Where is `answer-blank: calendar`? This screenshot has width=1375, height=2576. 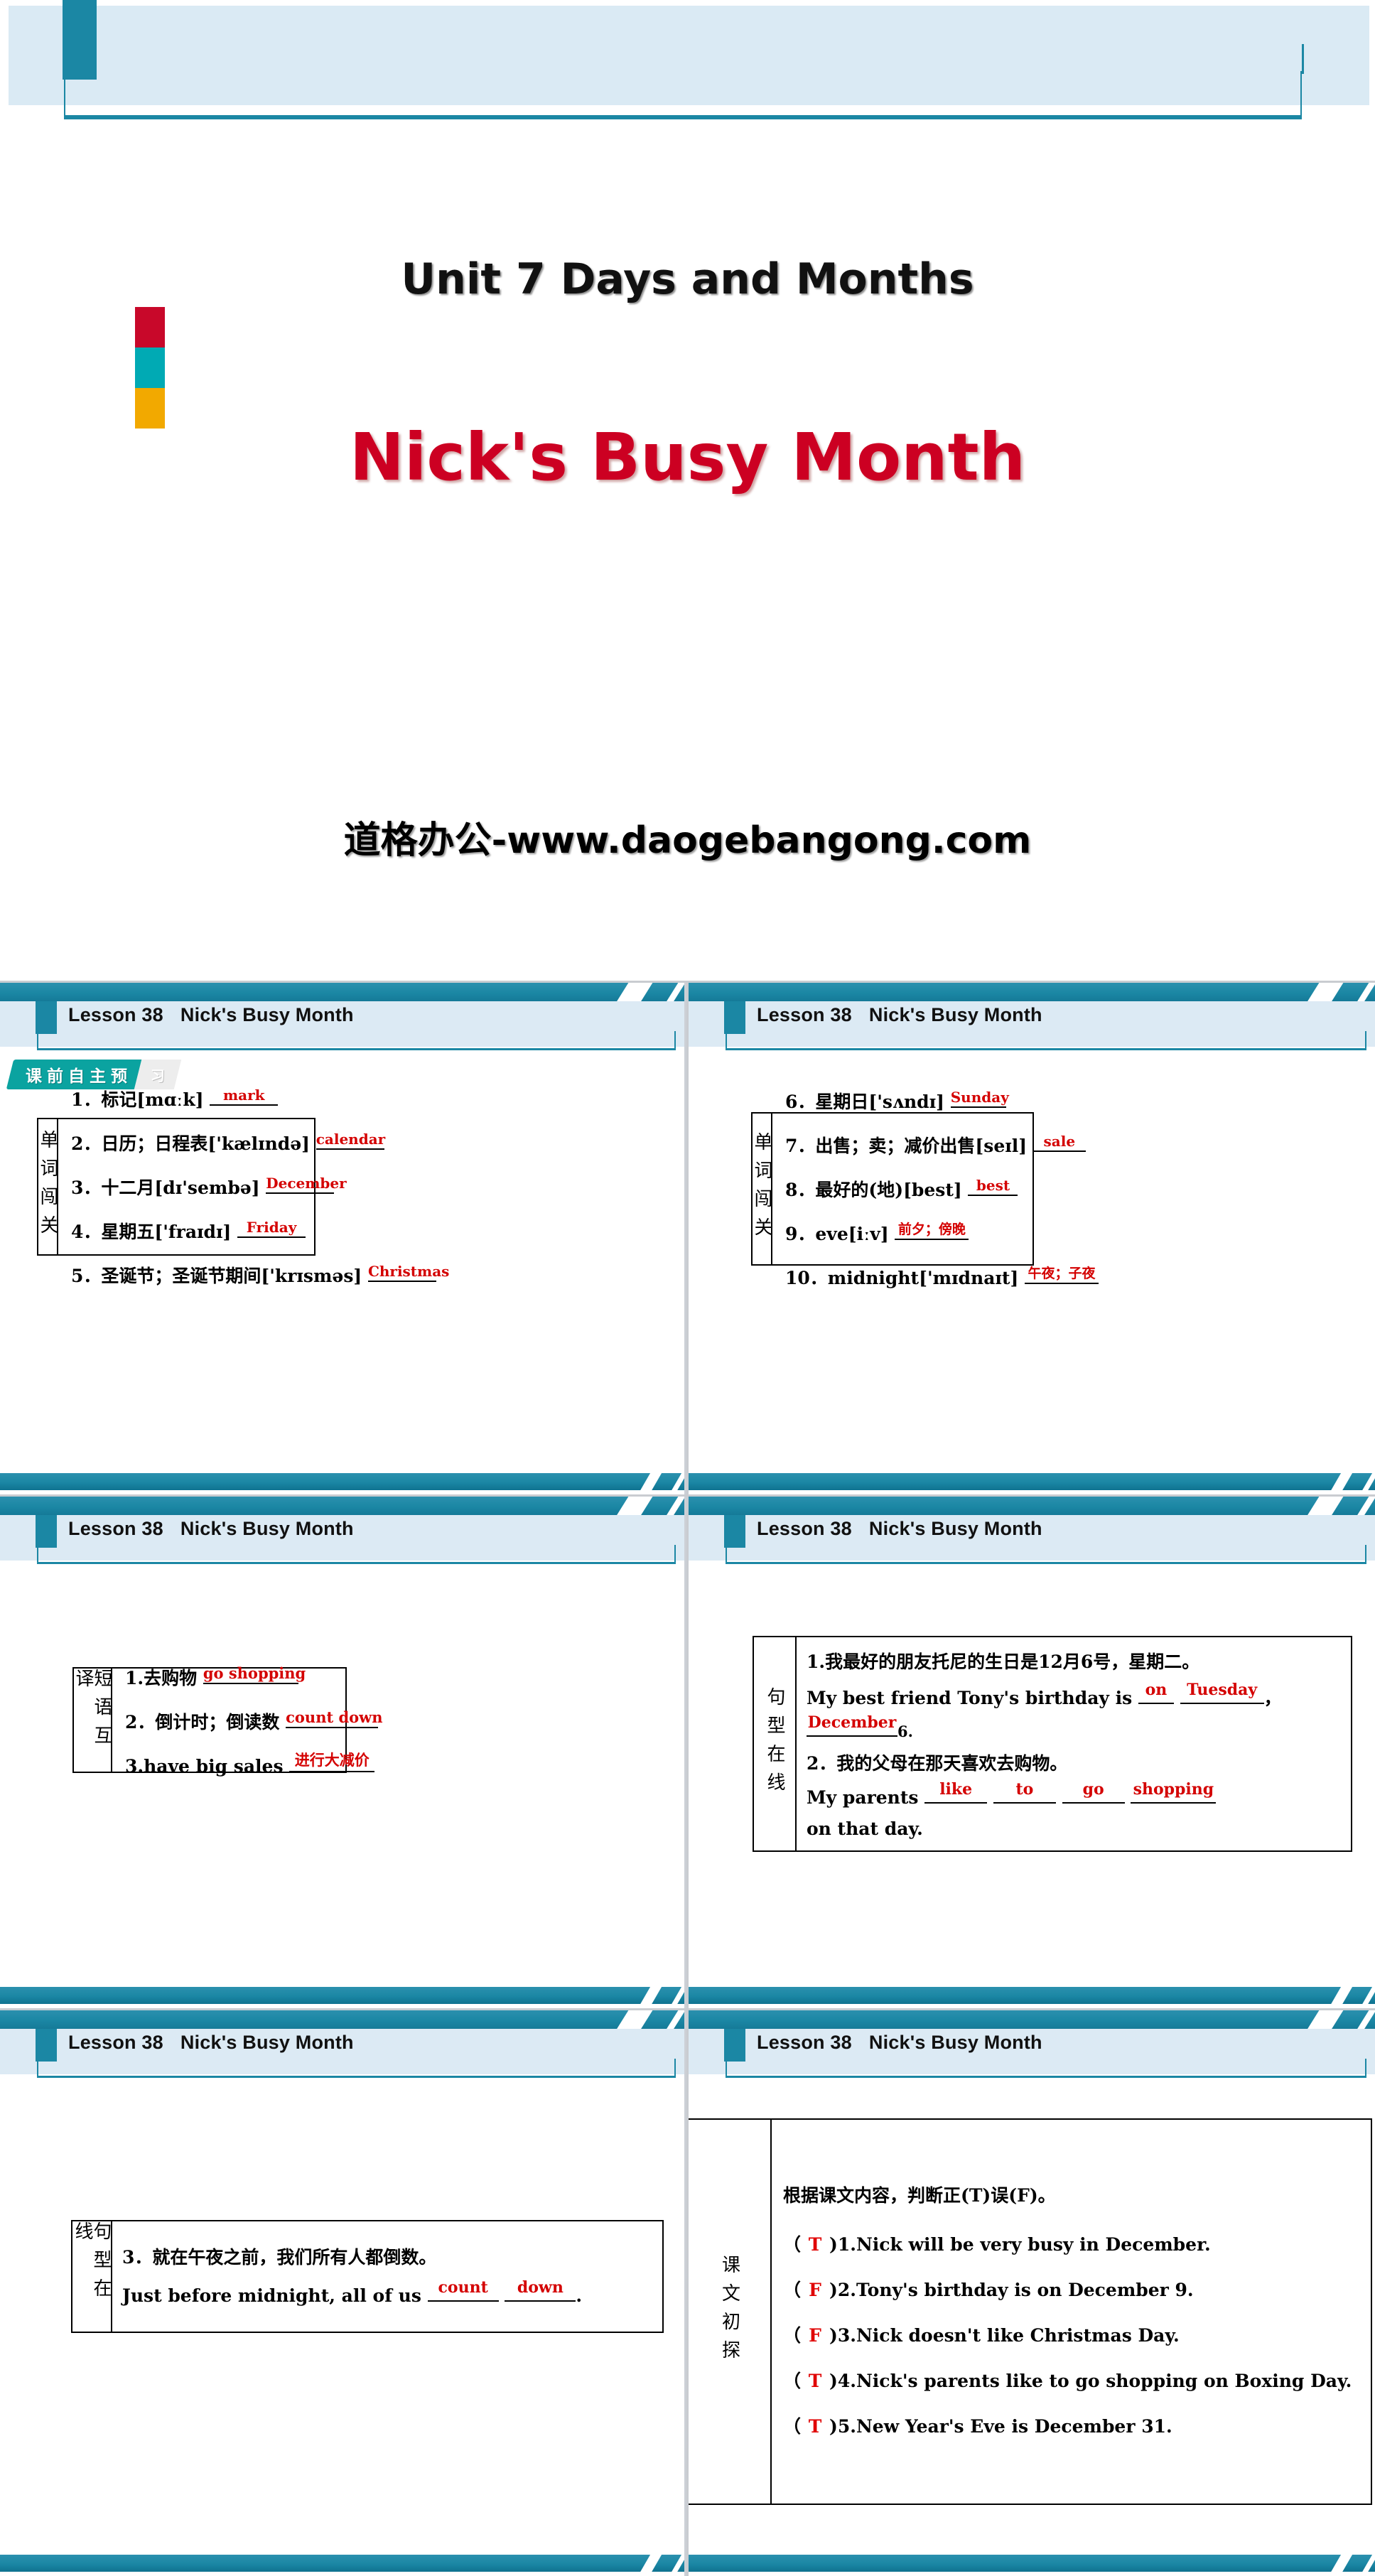 answer-blank: calendar is located at coordinates (350, 1140).